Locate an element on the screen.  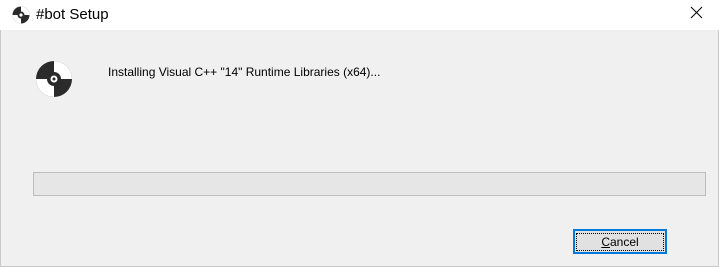
title-bar: #bot Setup is located at coordinates (359, 15).